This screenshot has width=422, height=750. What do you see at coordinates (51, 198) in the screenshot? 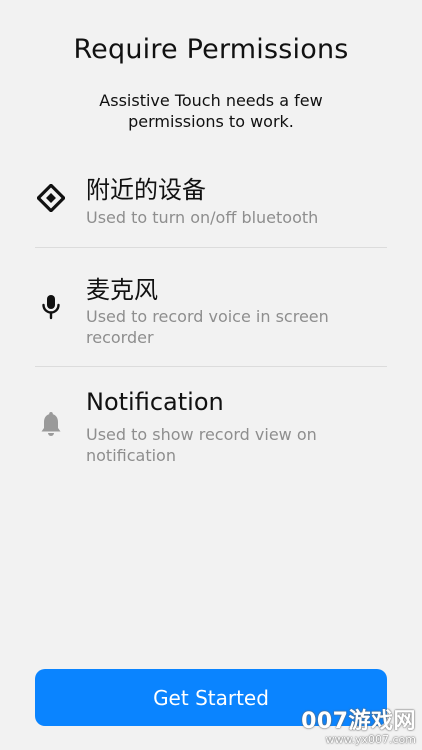
I see `bluetooth-diamond-icon` at bounding box center [51, 198].